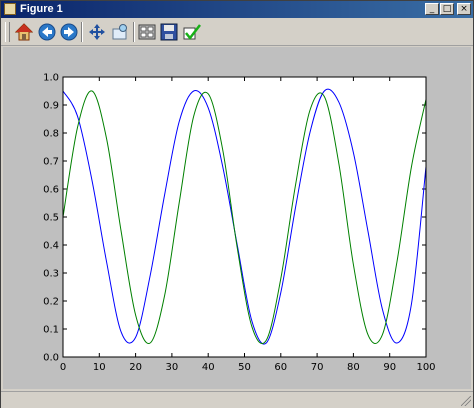 The image size is (474, 408). I want to click on save-icon, so click(169, 32).